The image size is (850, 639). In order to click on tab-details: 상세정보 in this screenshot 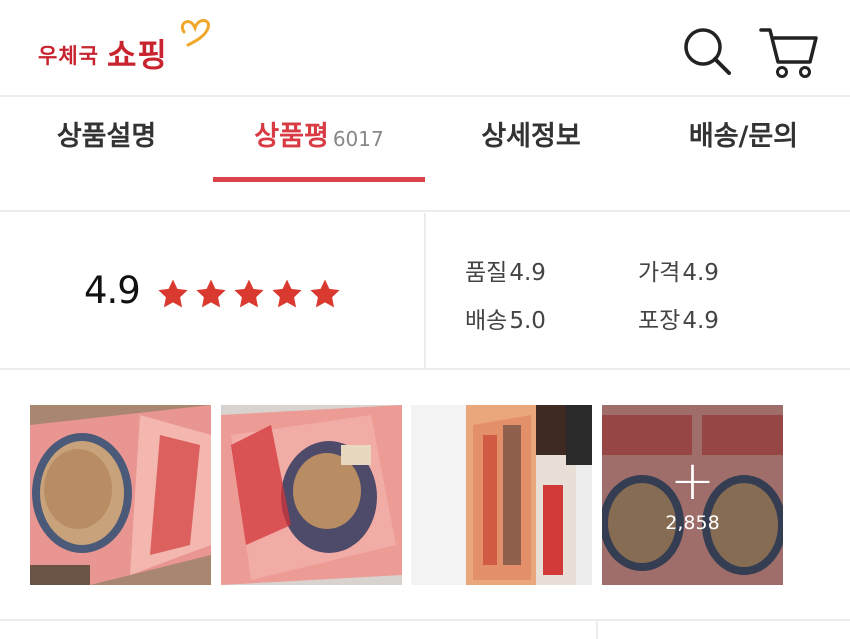, I will do `click(531, 155)`.